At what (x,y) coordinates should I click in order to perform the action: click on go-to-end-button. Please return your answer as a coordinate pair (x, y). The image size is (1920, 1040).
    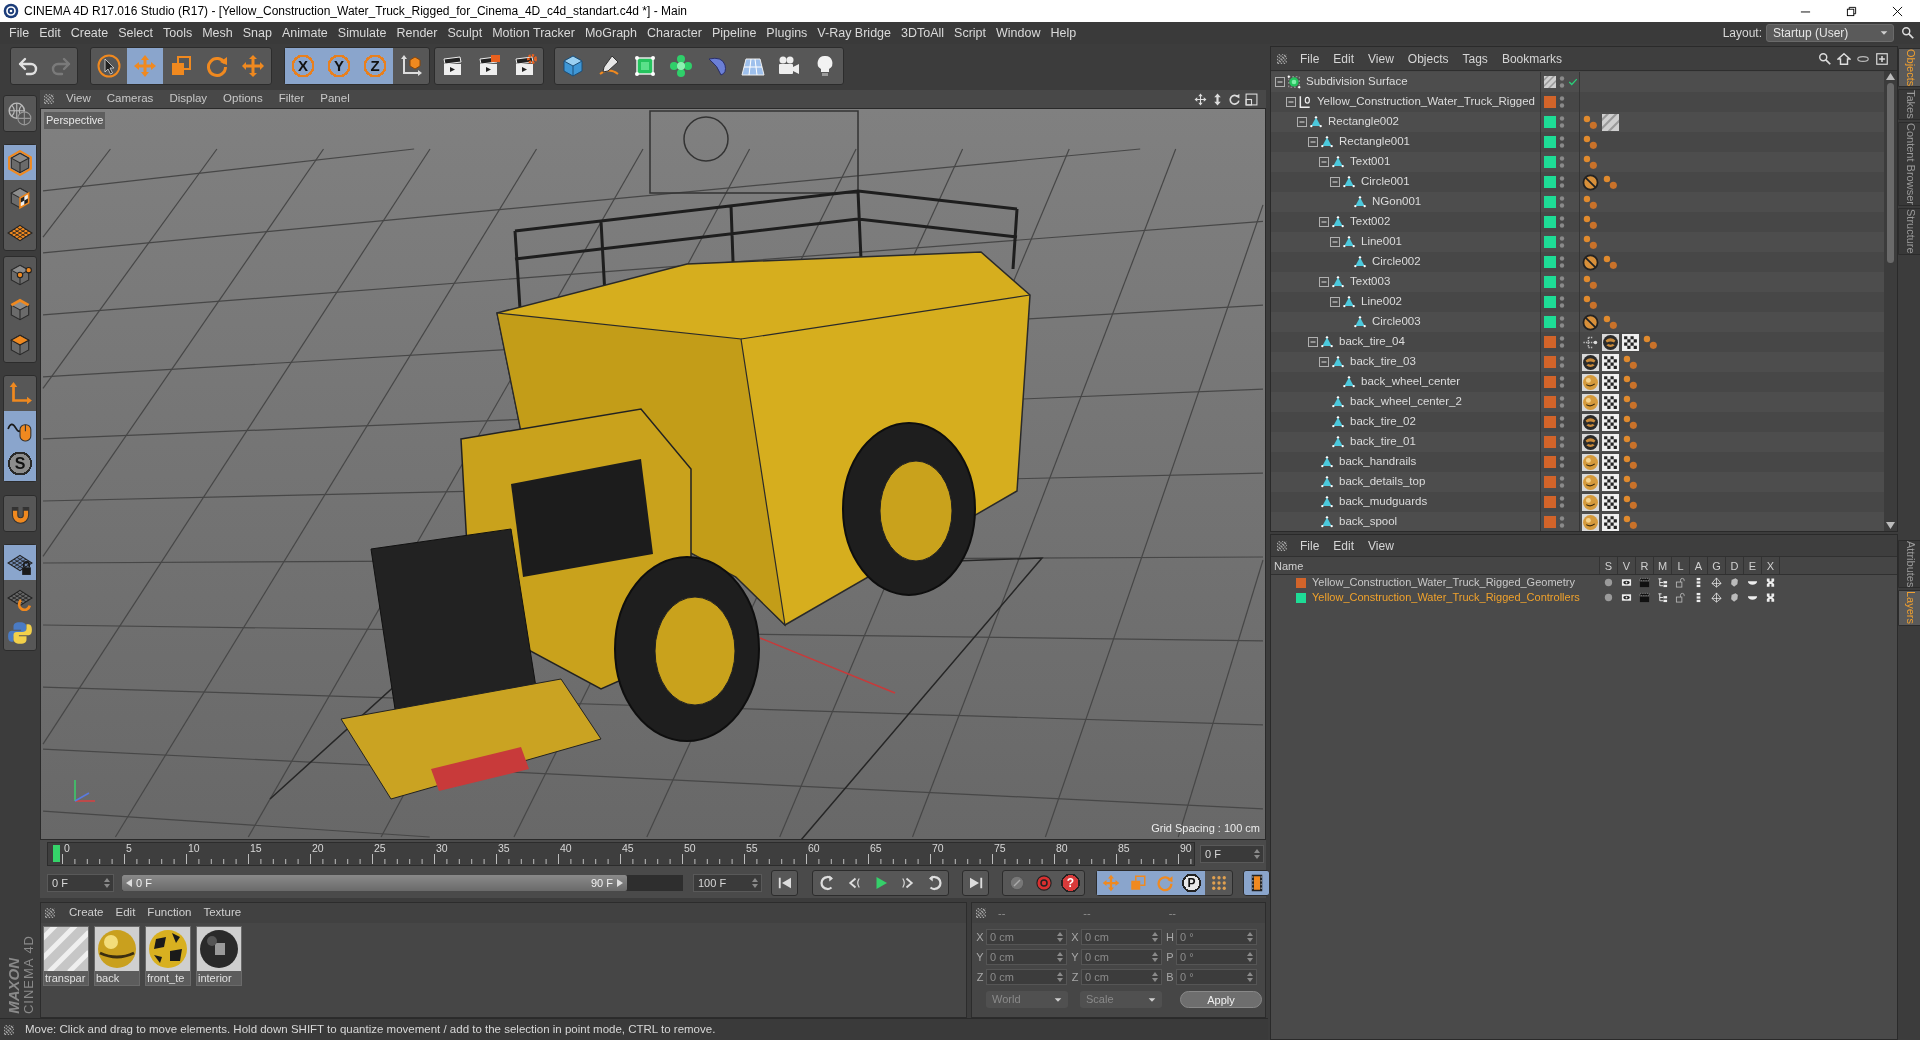
    Looking at the image, I should click on (975, 883).